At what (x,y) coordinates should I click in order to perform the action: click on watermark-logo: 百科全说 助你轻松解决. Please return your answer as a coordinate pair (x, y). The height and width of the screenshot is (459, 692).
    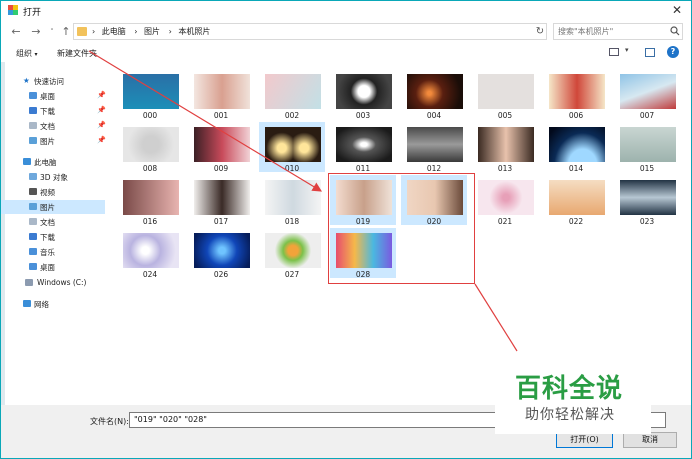
    Looking at the image, I should click on (573, 399).